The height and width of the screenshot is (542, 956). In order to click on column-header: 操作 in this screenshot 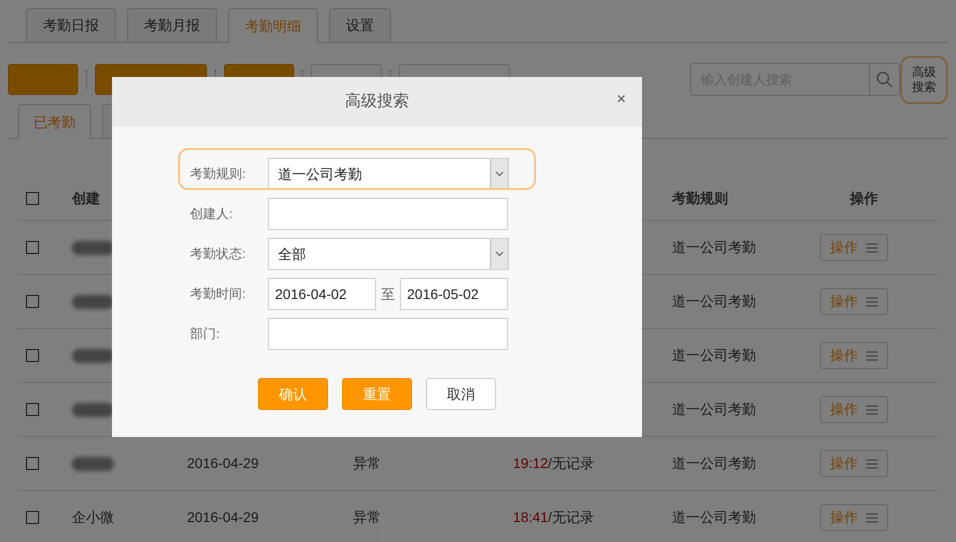, I will do `click(863, 198)`.